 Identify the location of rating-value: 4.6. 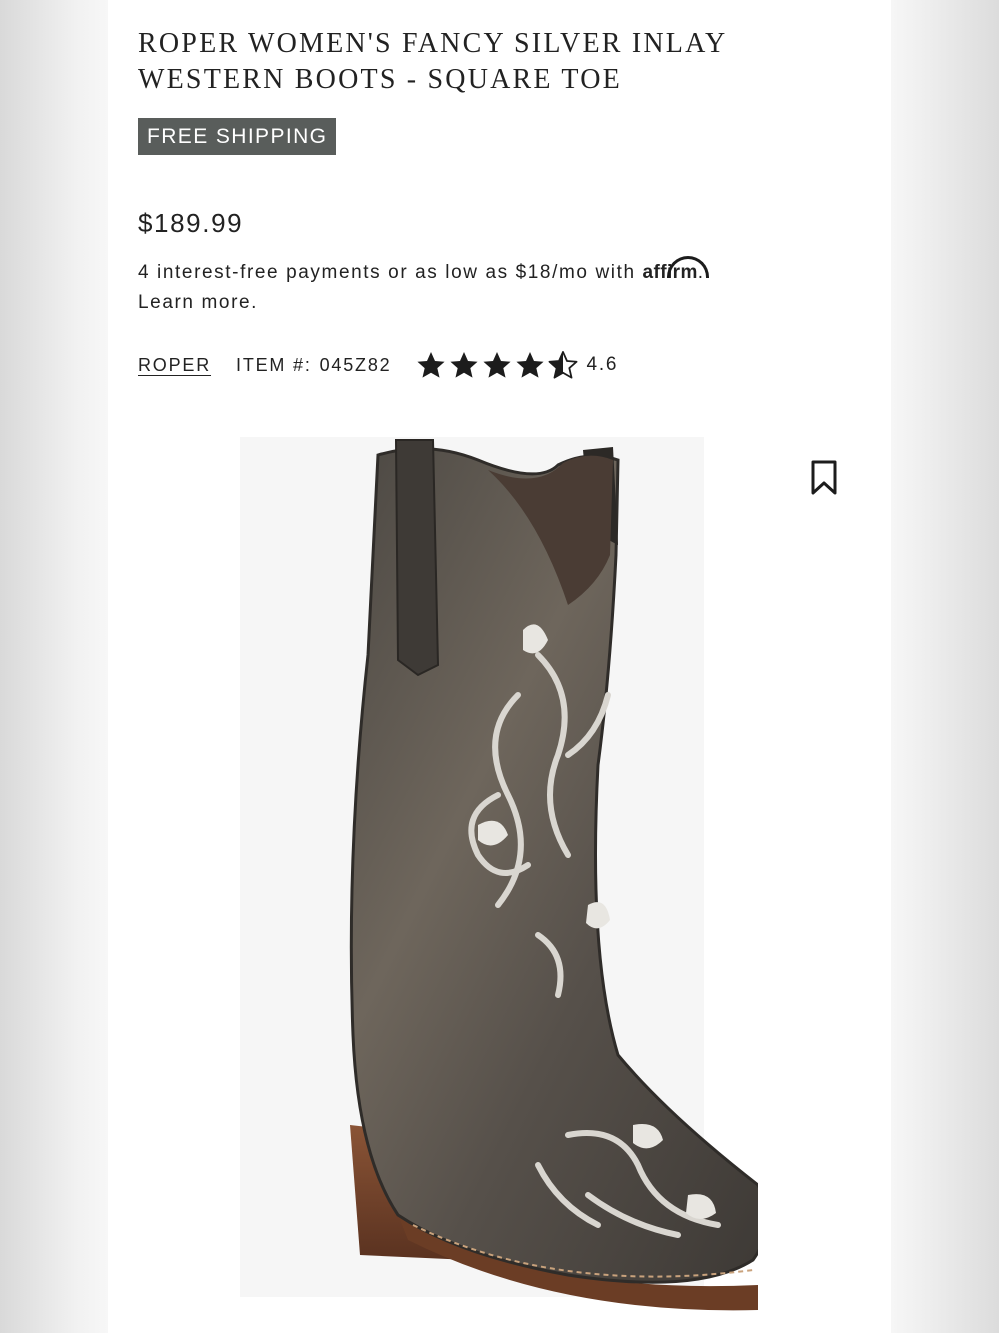
(602, 364).